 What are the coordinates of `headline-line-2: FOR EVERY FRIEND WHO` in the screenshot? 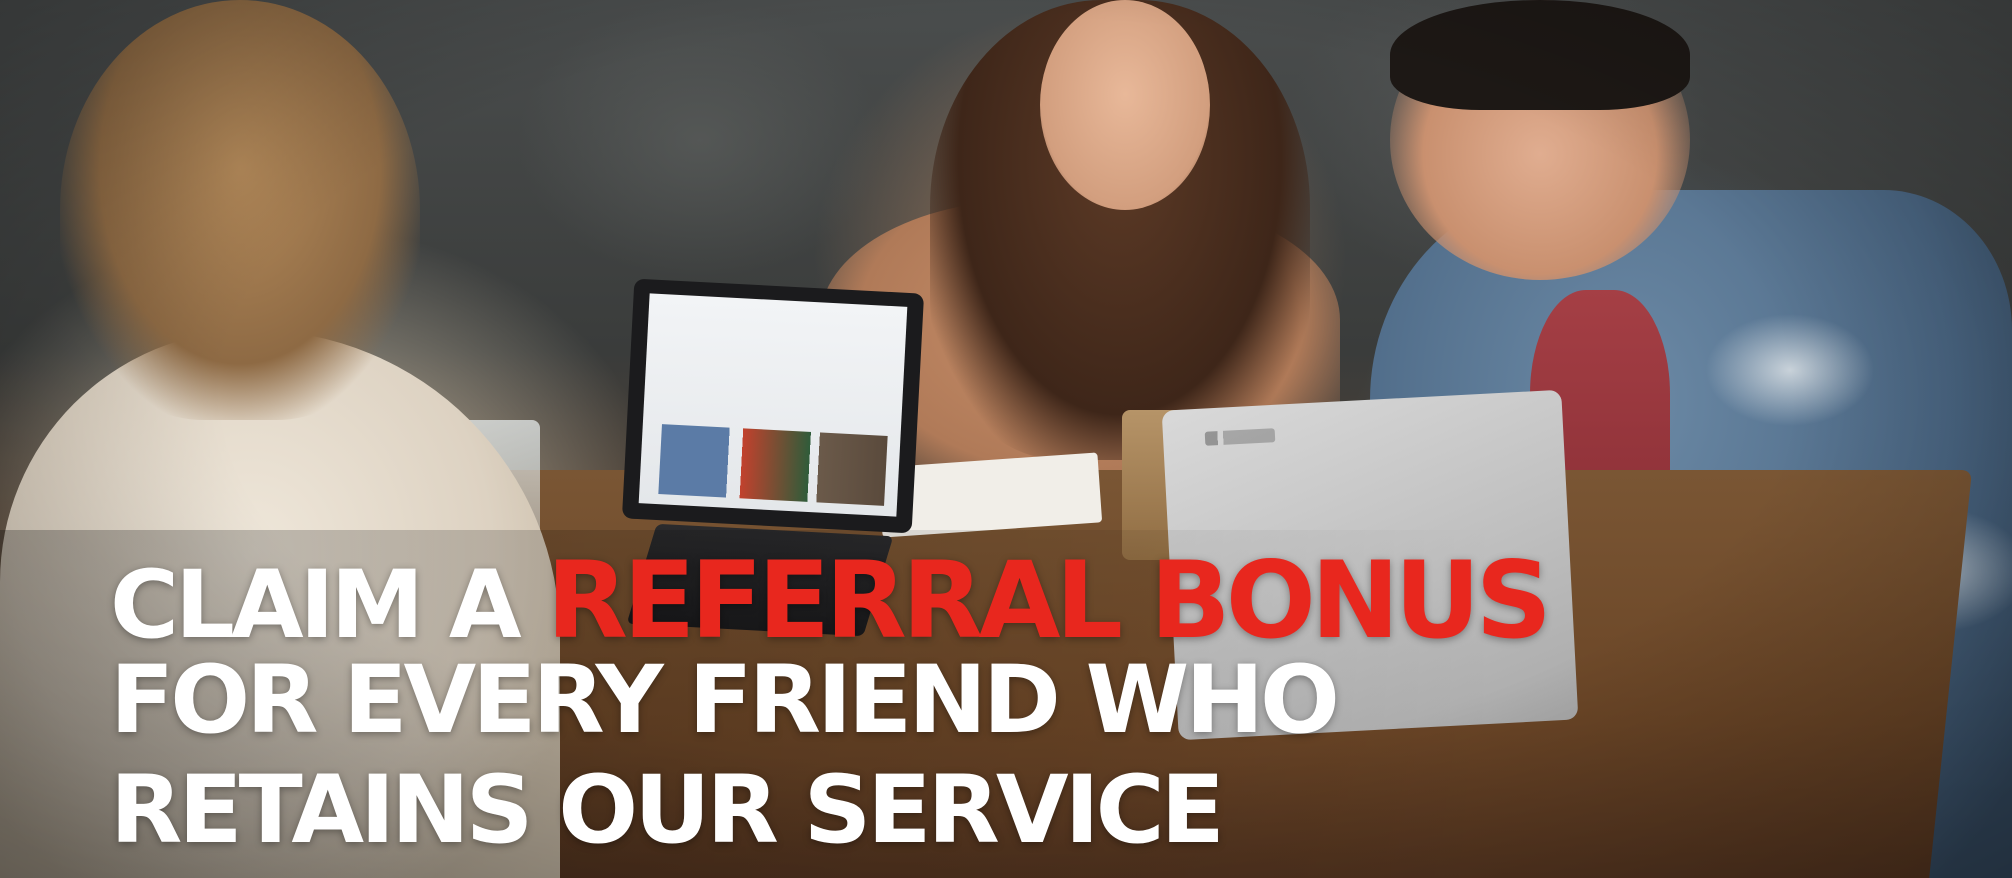 It's located at (725, 700).